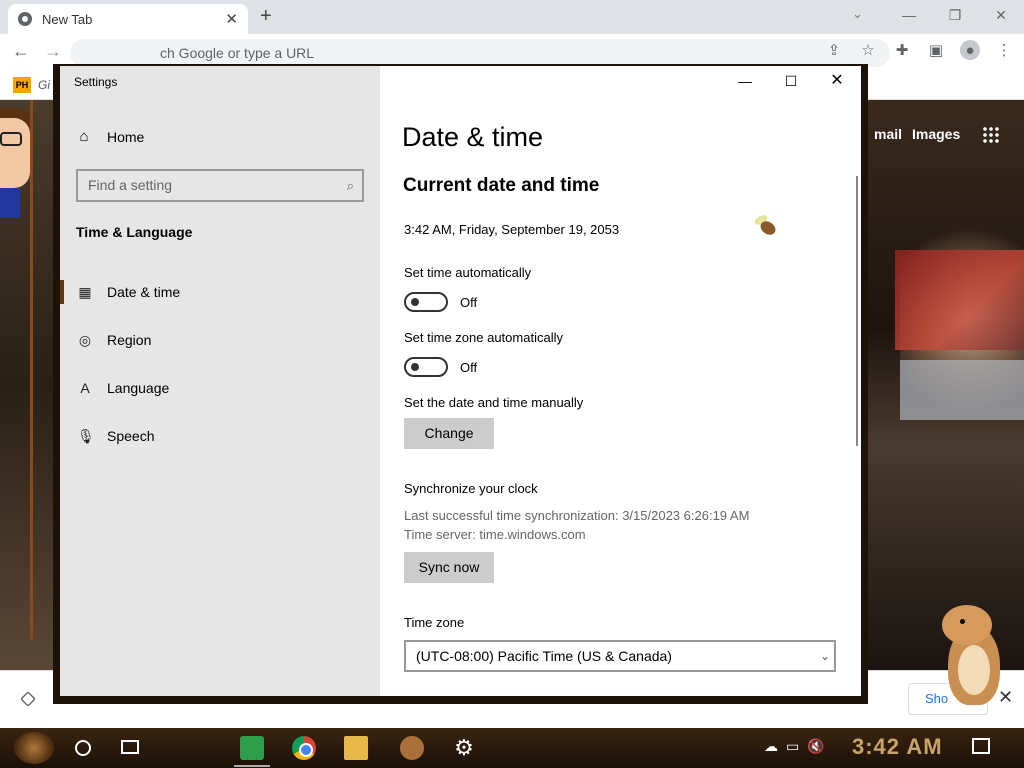 The width and height of the screenshot is (1024, 768). What do you see at coordinates (44, 85) in the screenshot?
I see `bookmark-label: Gi` at bounding box center [44, 85].